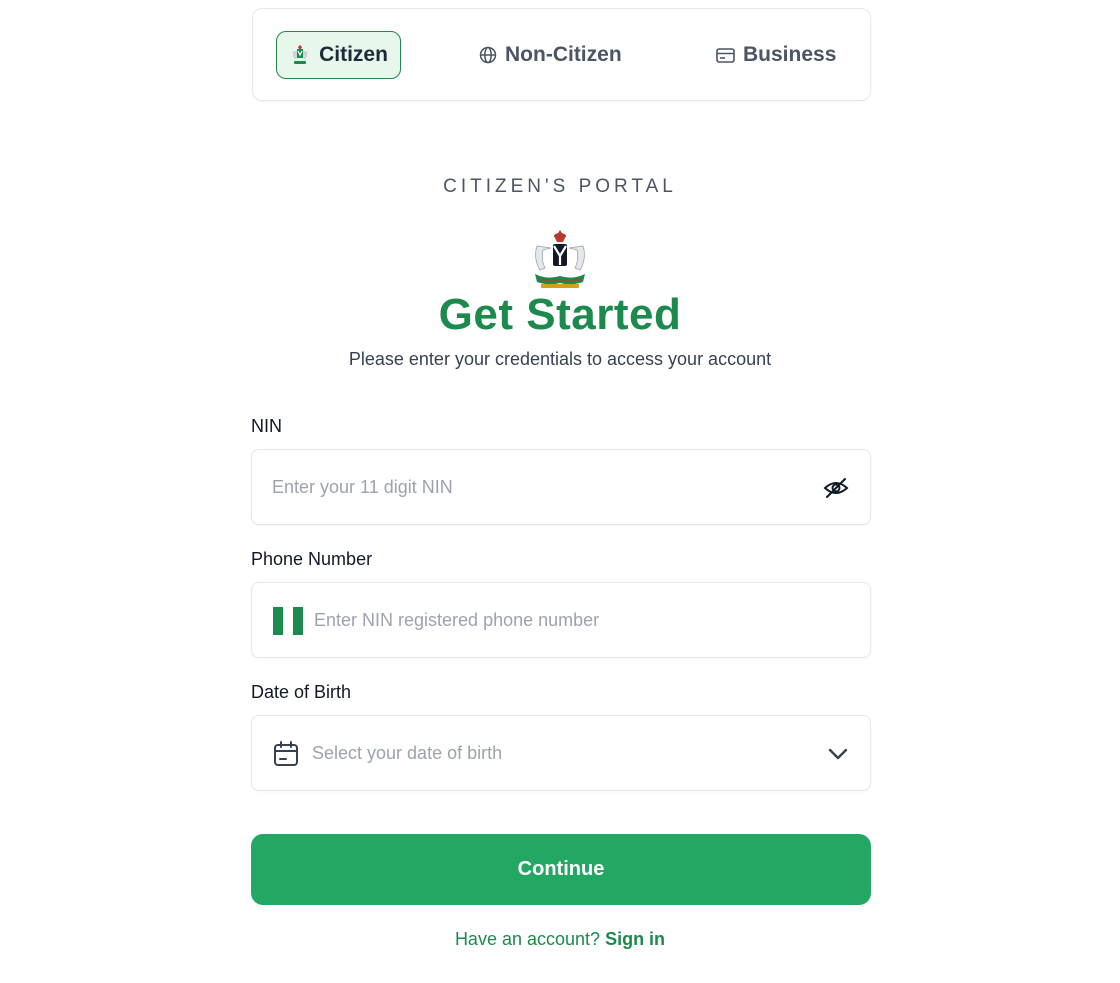  What do you see at coordinates (561, 869) in the screenshot?
I see `continue-button: Continue` at bounding box center [561, 869].